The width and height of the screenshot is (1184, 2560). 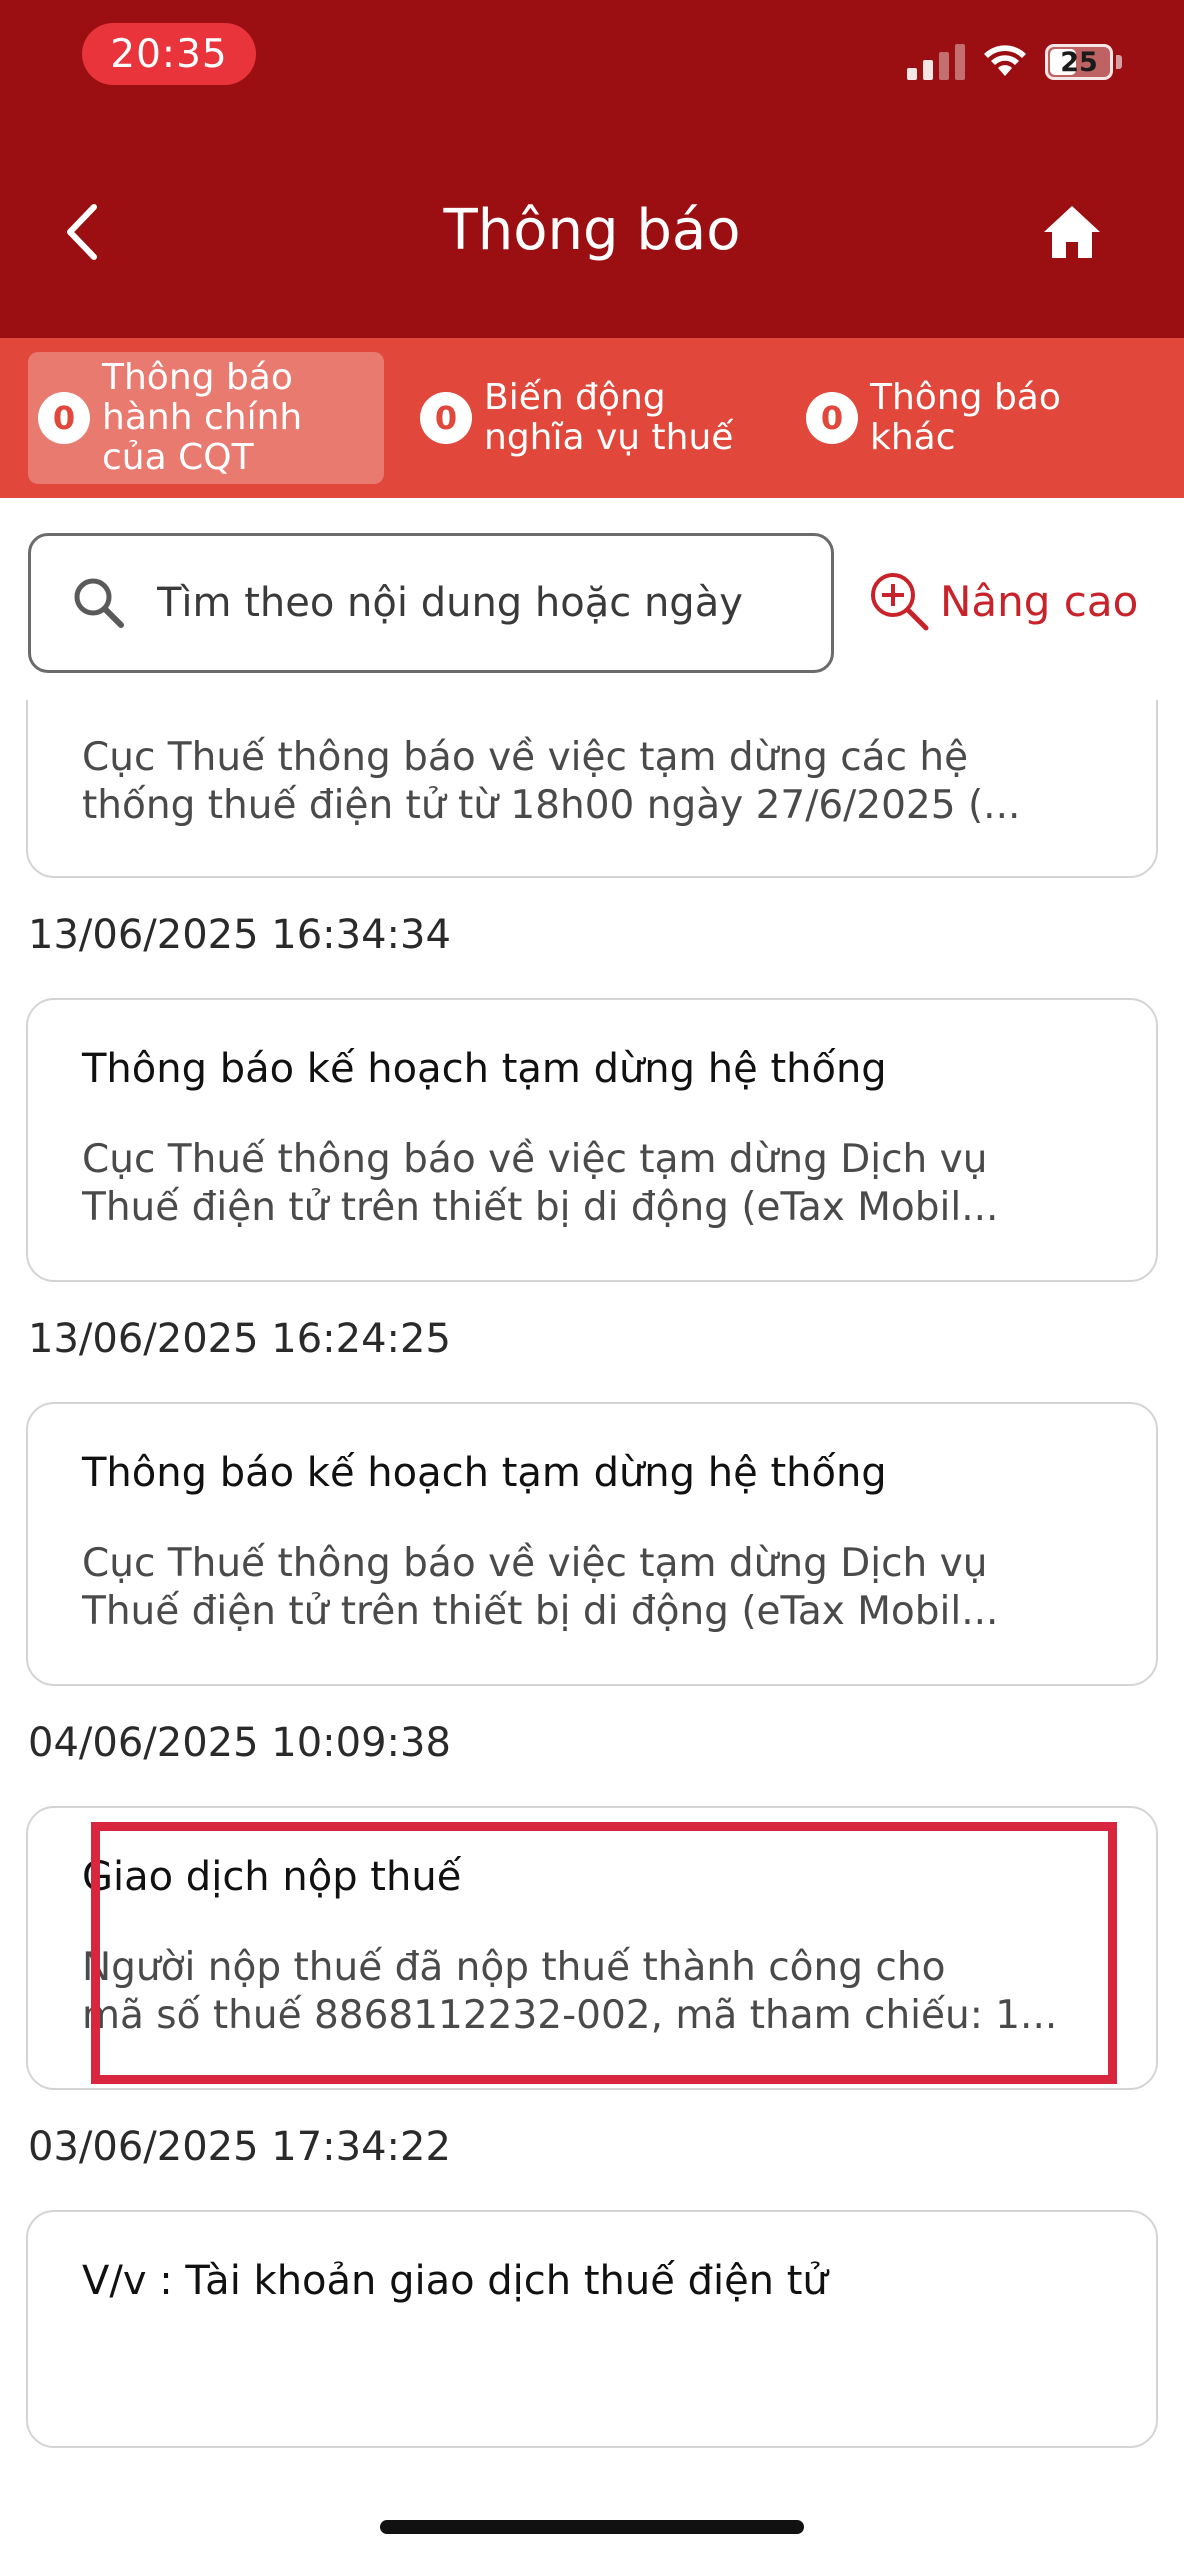 I want to click on notification-date: 13/06/2025 16:34:34, so click(x=239, y=935).